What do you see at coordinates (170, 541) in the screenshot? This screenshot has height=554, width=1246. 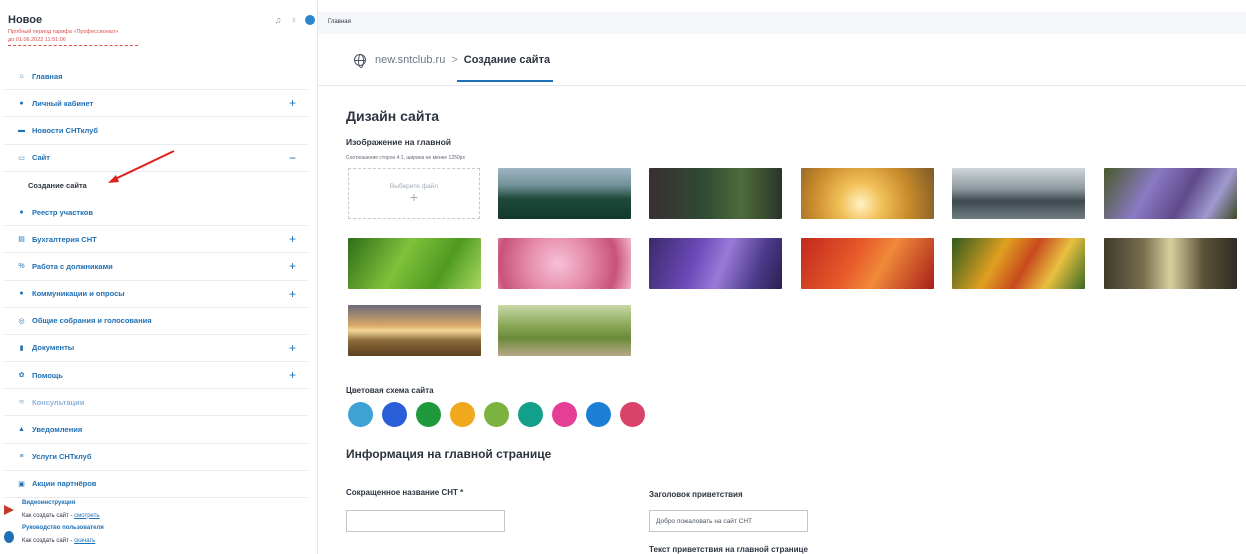 I see `guide-row: Как создать сайт - скачать` at bounding box center [170, 541].